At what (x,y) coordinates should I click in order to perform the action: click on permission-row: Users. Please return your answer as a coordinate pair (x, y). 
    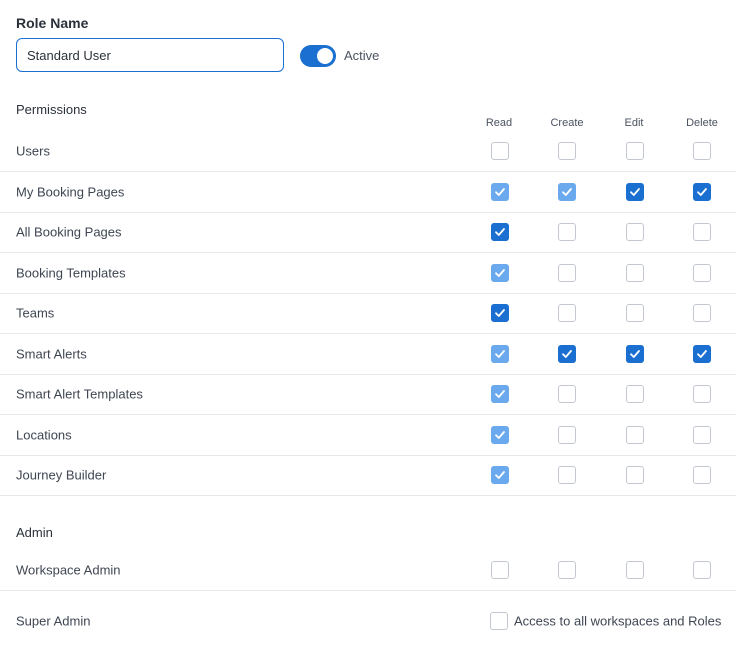
    Looking at the image, I should click on (368, 151).